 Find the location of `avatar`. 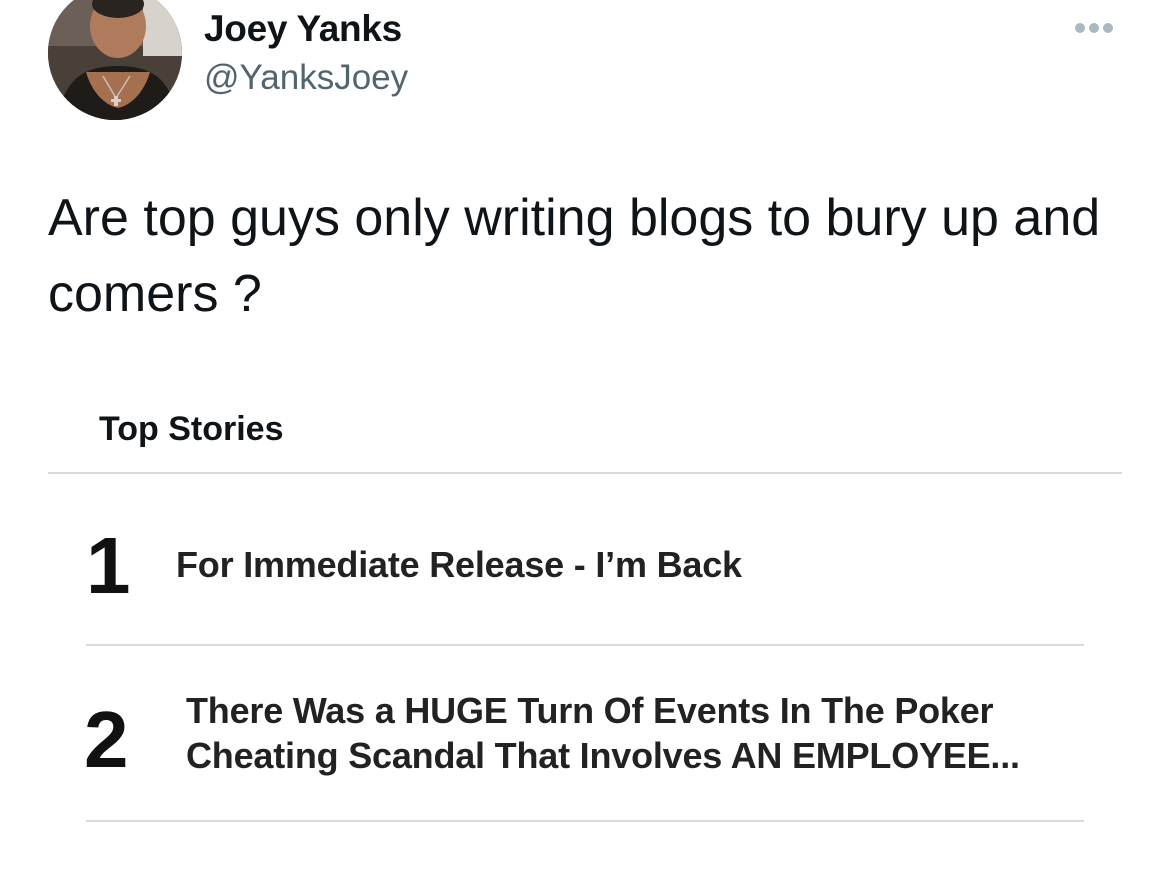

avatar is located at coordinates (115, 60).